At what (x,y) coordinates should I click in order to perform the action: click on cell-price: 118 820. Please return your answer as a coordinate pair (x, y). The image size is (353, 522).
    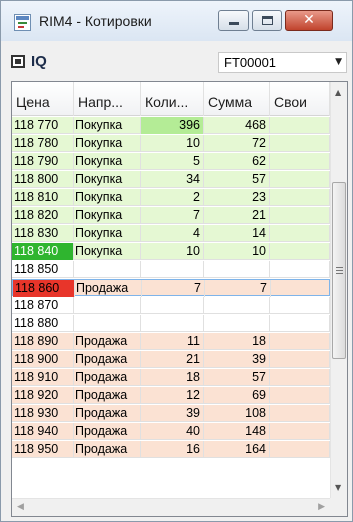
    Looking at the image, I should click on (43, 215).